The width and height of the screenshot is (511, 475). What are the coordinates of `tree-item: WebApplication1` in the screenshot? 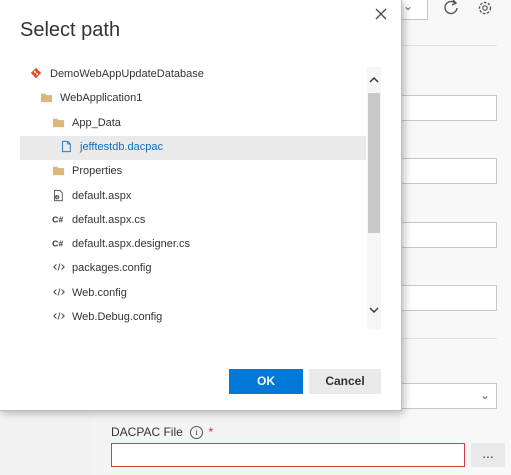 It's located at (193, 99).